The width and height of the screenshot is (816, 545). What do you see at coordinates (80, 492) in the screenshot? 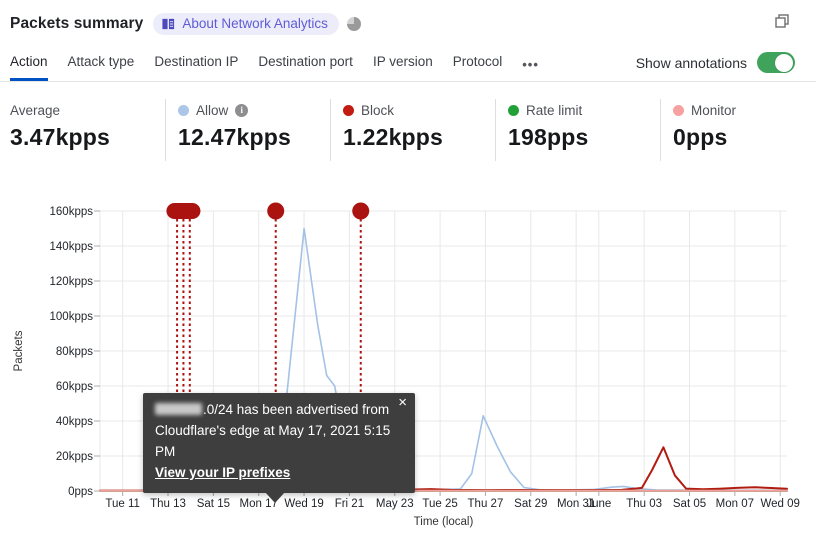
I see `svg-text: 0pps` at bounding box center [80, 492].